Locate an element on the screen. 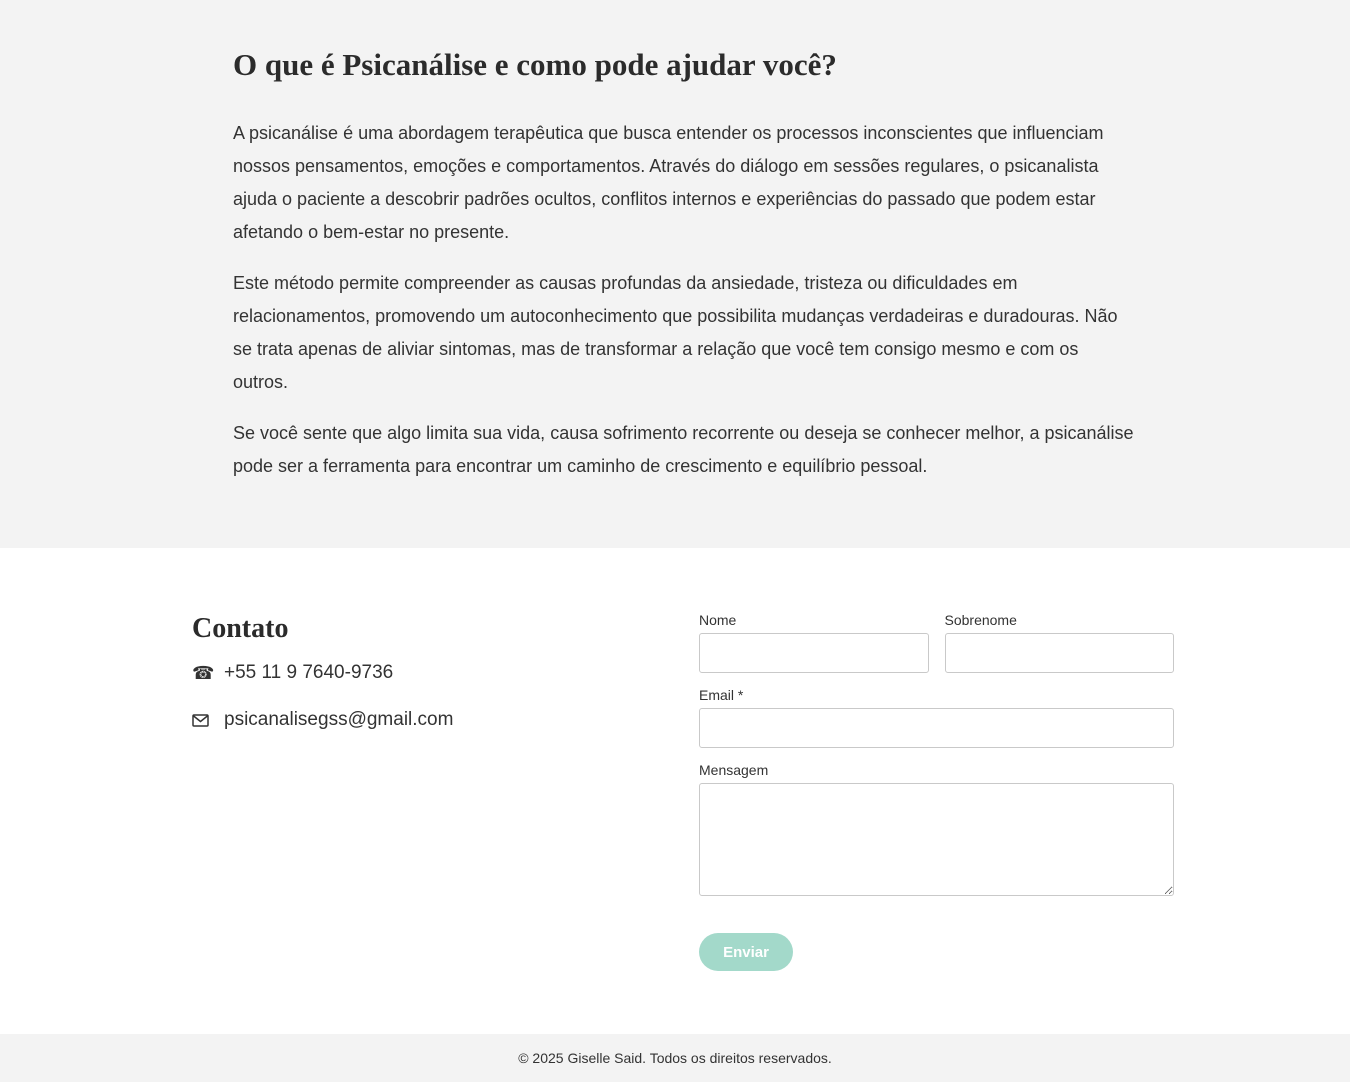  contact-email: psicanalisegss@gmail.com is located at coordinates (322, 720).